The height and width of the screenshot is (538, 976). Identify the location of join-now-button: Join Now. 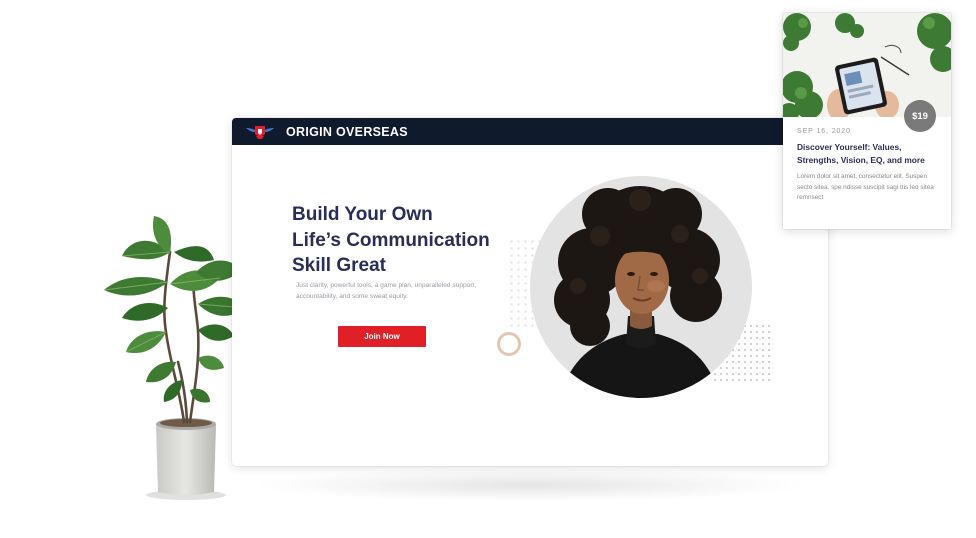
(382, 336).